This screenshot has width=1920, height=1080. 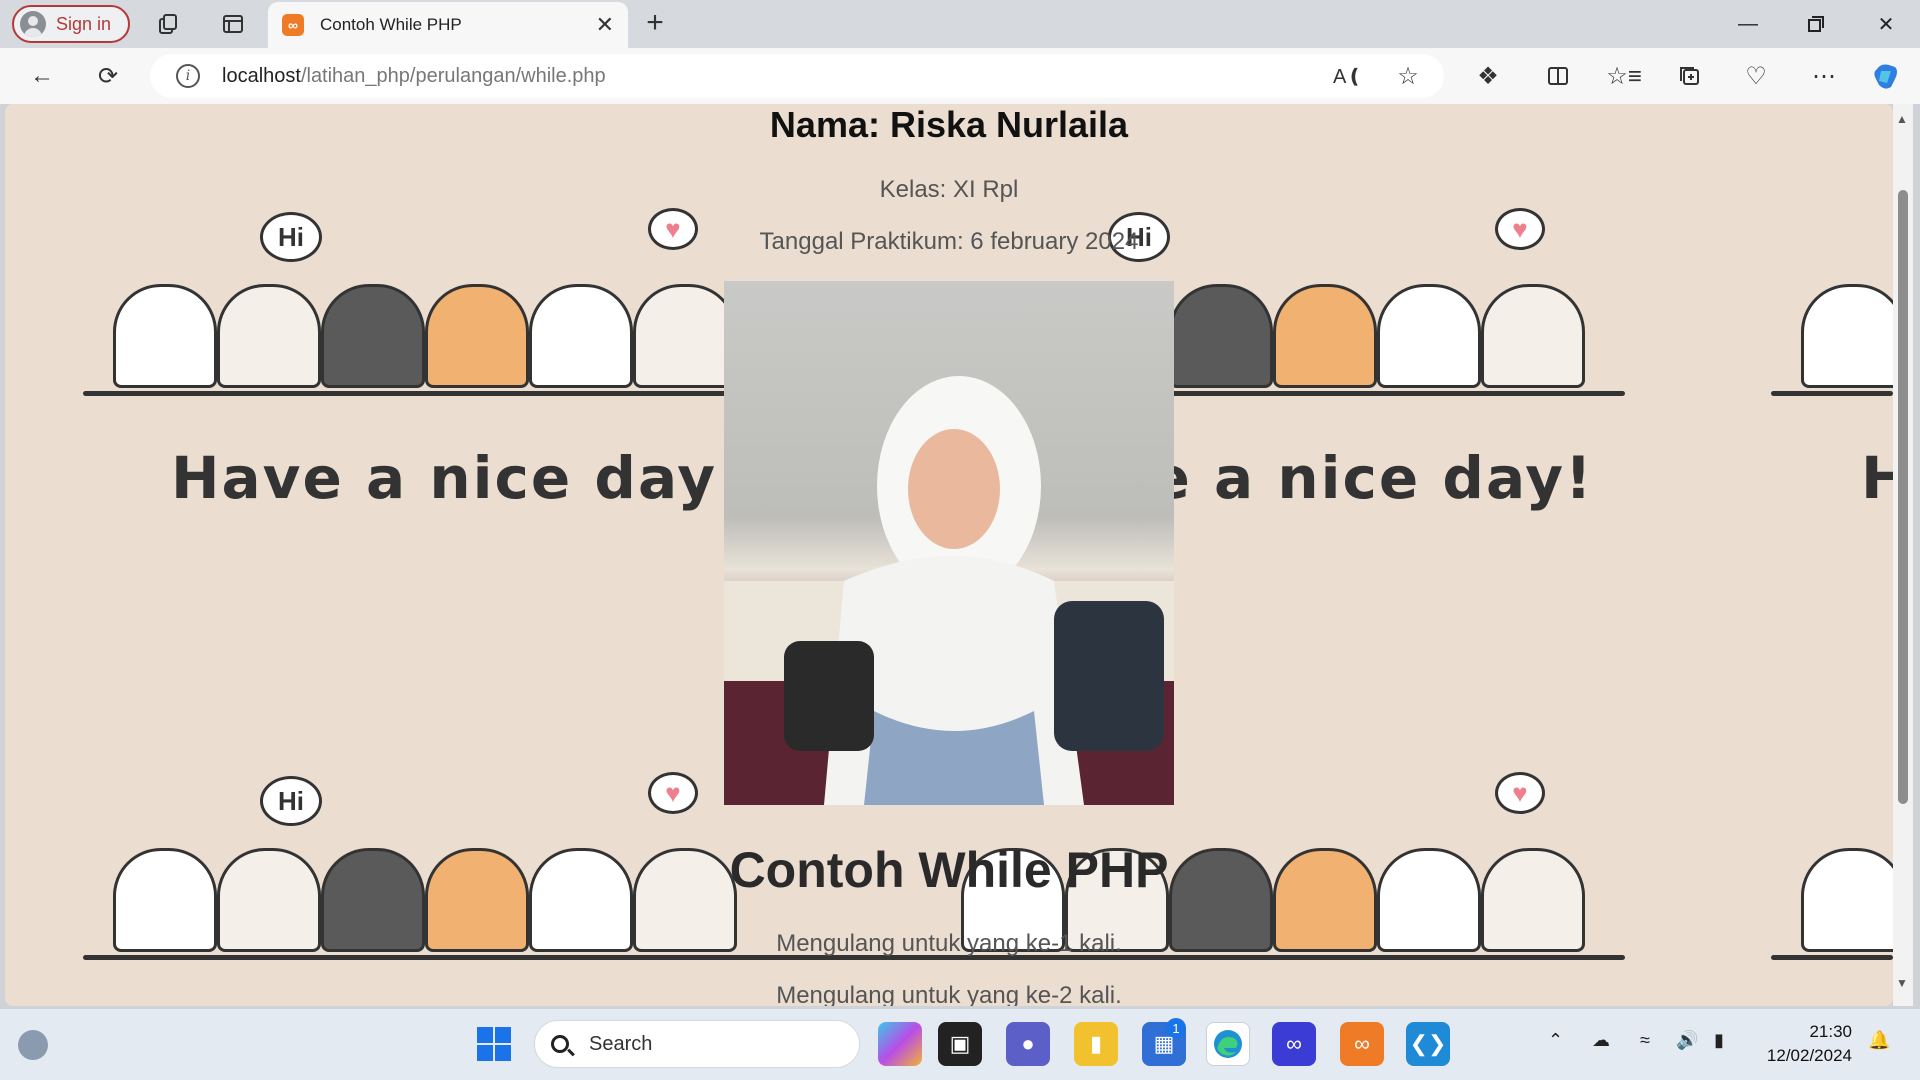 I want to click on scrollbar-thumb, so click(x=1903, y=497).